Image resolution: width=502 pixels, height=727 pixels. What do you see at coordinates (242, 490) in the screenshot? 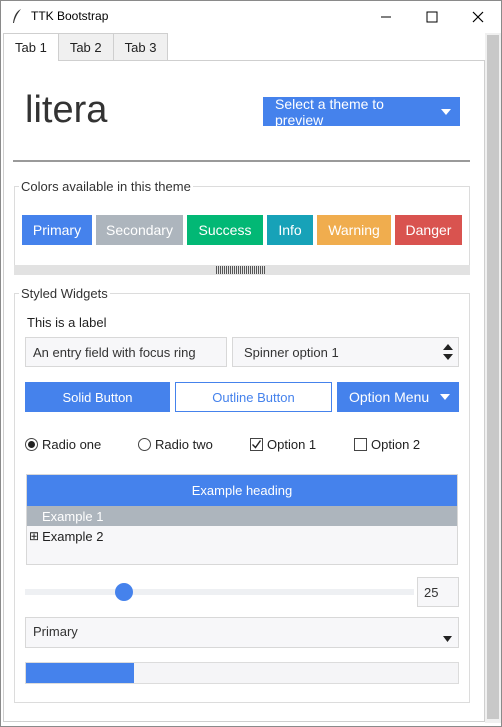
I see `tree-heading: Example heading` at bounding box center [242, 490].